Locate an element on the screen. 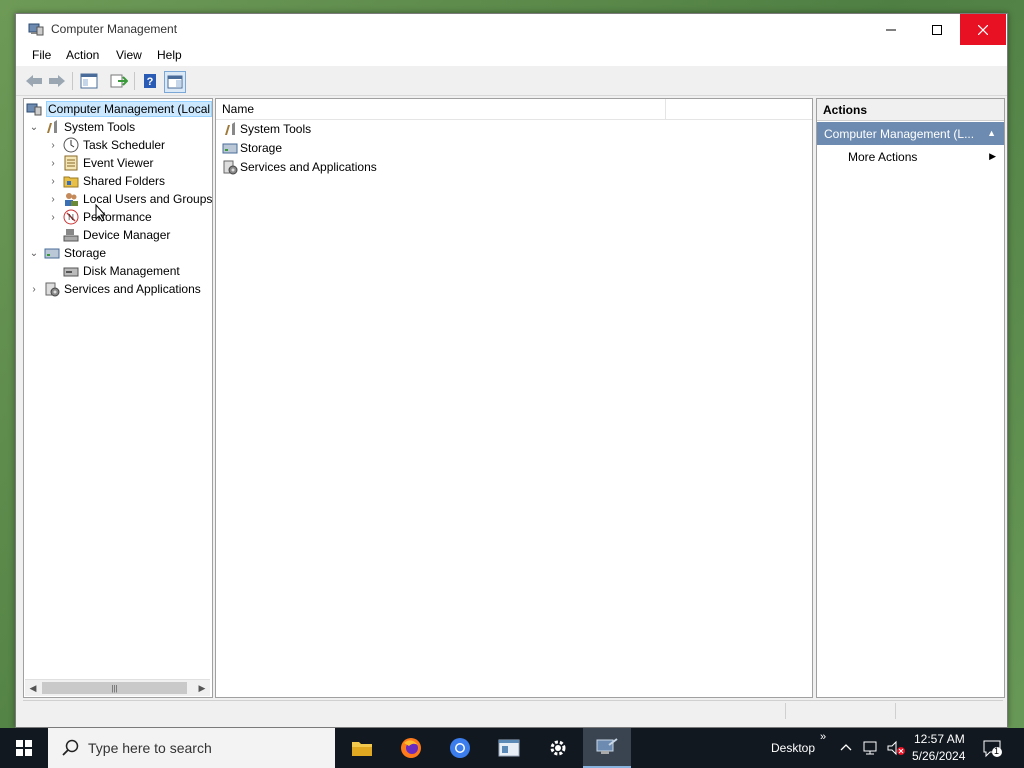 The width and height of the screenshot is (1024, 768). tree-item-shared-folders: › Shared Folders is located at coordinates (106, 181).